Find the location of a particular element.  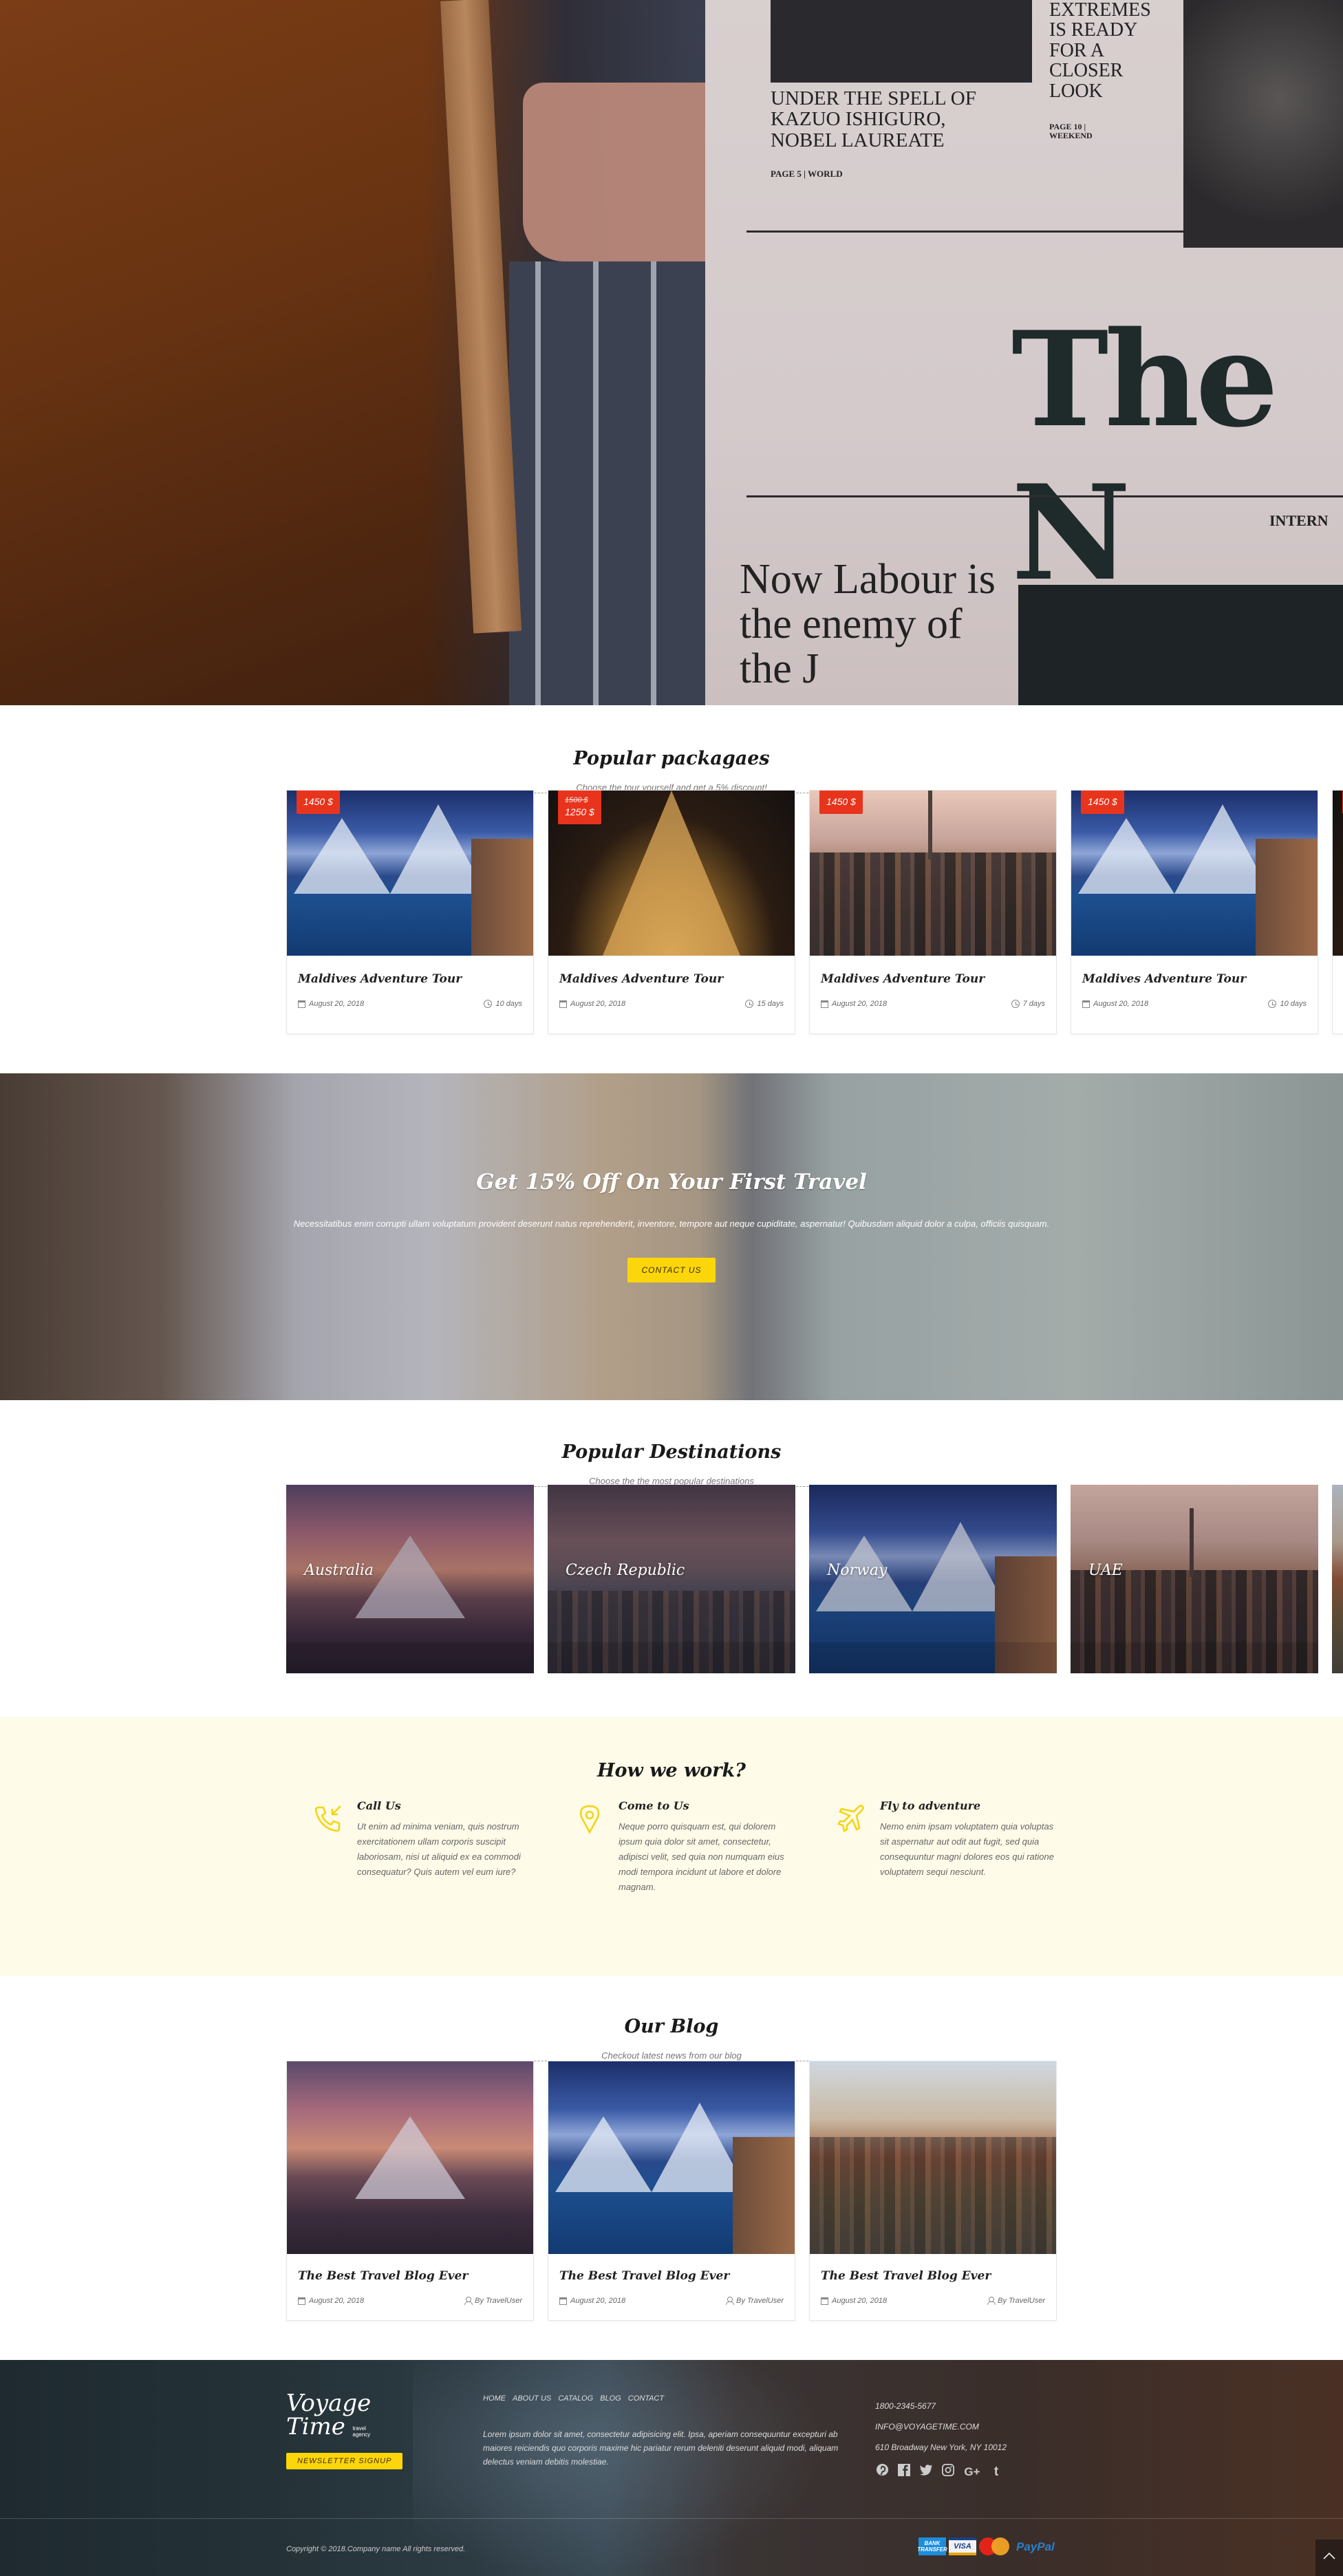

footer-nav-contact: CONTACT is located at coordinates (646, 2398).